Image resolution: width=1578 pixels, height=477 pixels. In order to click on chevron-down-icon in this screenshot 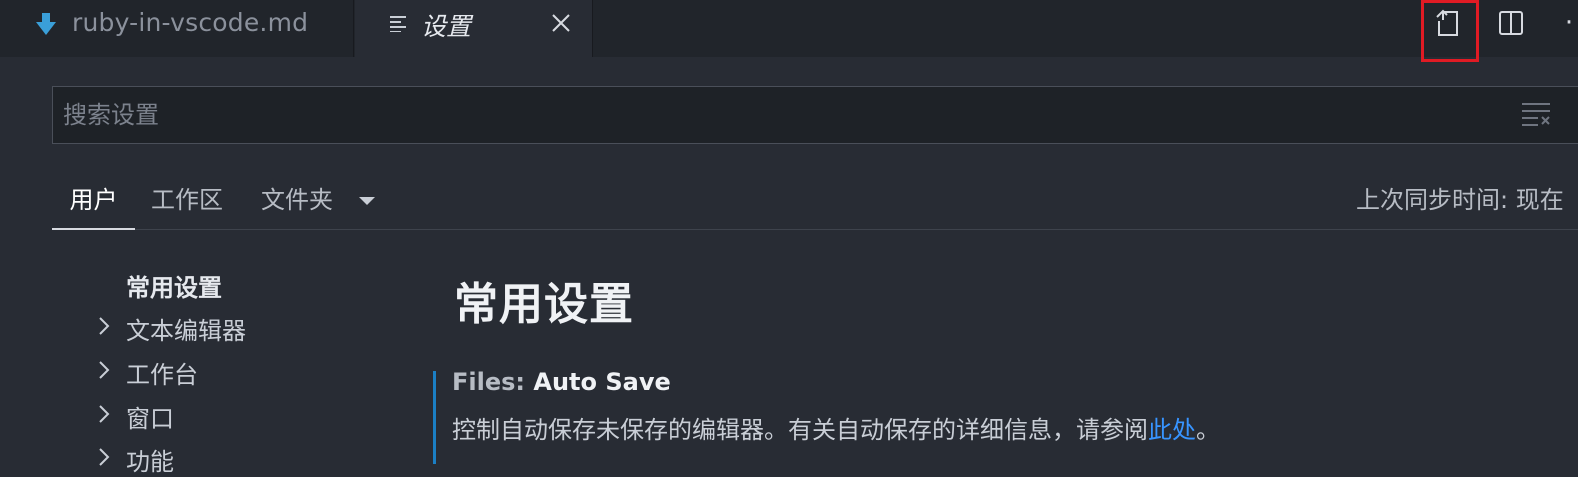, I will do `click(367, 201)`.